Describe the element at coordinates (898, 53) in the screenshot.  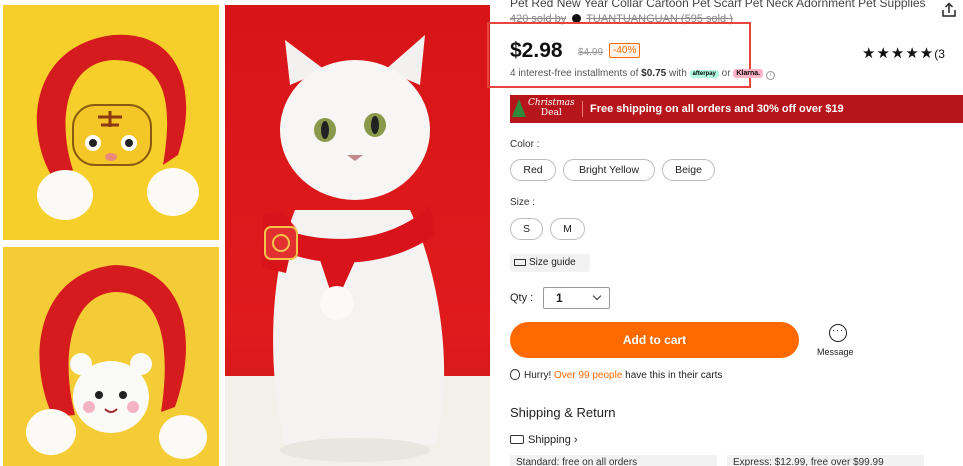
I see `stars-icon: ★★★★★` at that location.